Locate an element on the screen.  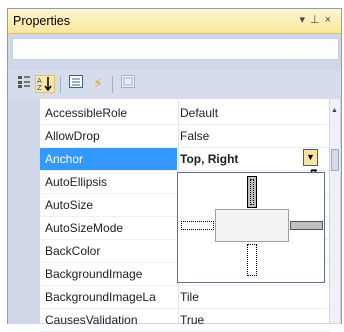
window-title: Properties is located at coordinates (41, 21).